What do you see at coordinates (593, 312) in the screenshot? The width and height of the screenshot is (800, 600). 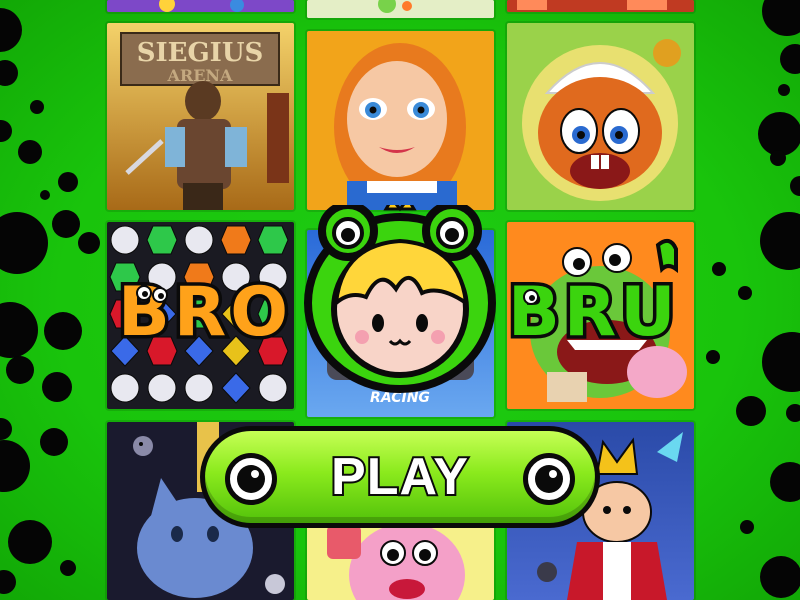 I see `logo-word-bru: BRU` at bounding box center [593, 312].